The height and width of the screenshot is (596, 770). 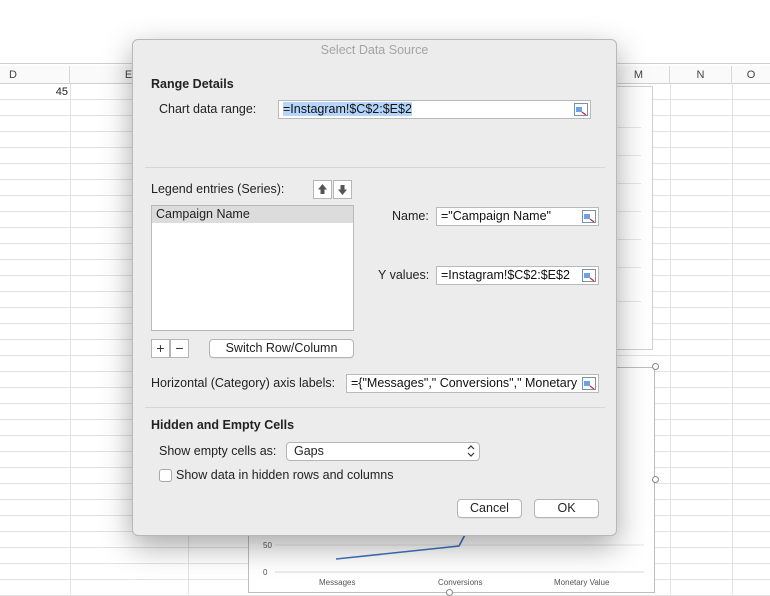 I want to click on cancel-button: Cancel, so click(x=489, y=508).